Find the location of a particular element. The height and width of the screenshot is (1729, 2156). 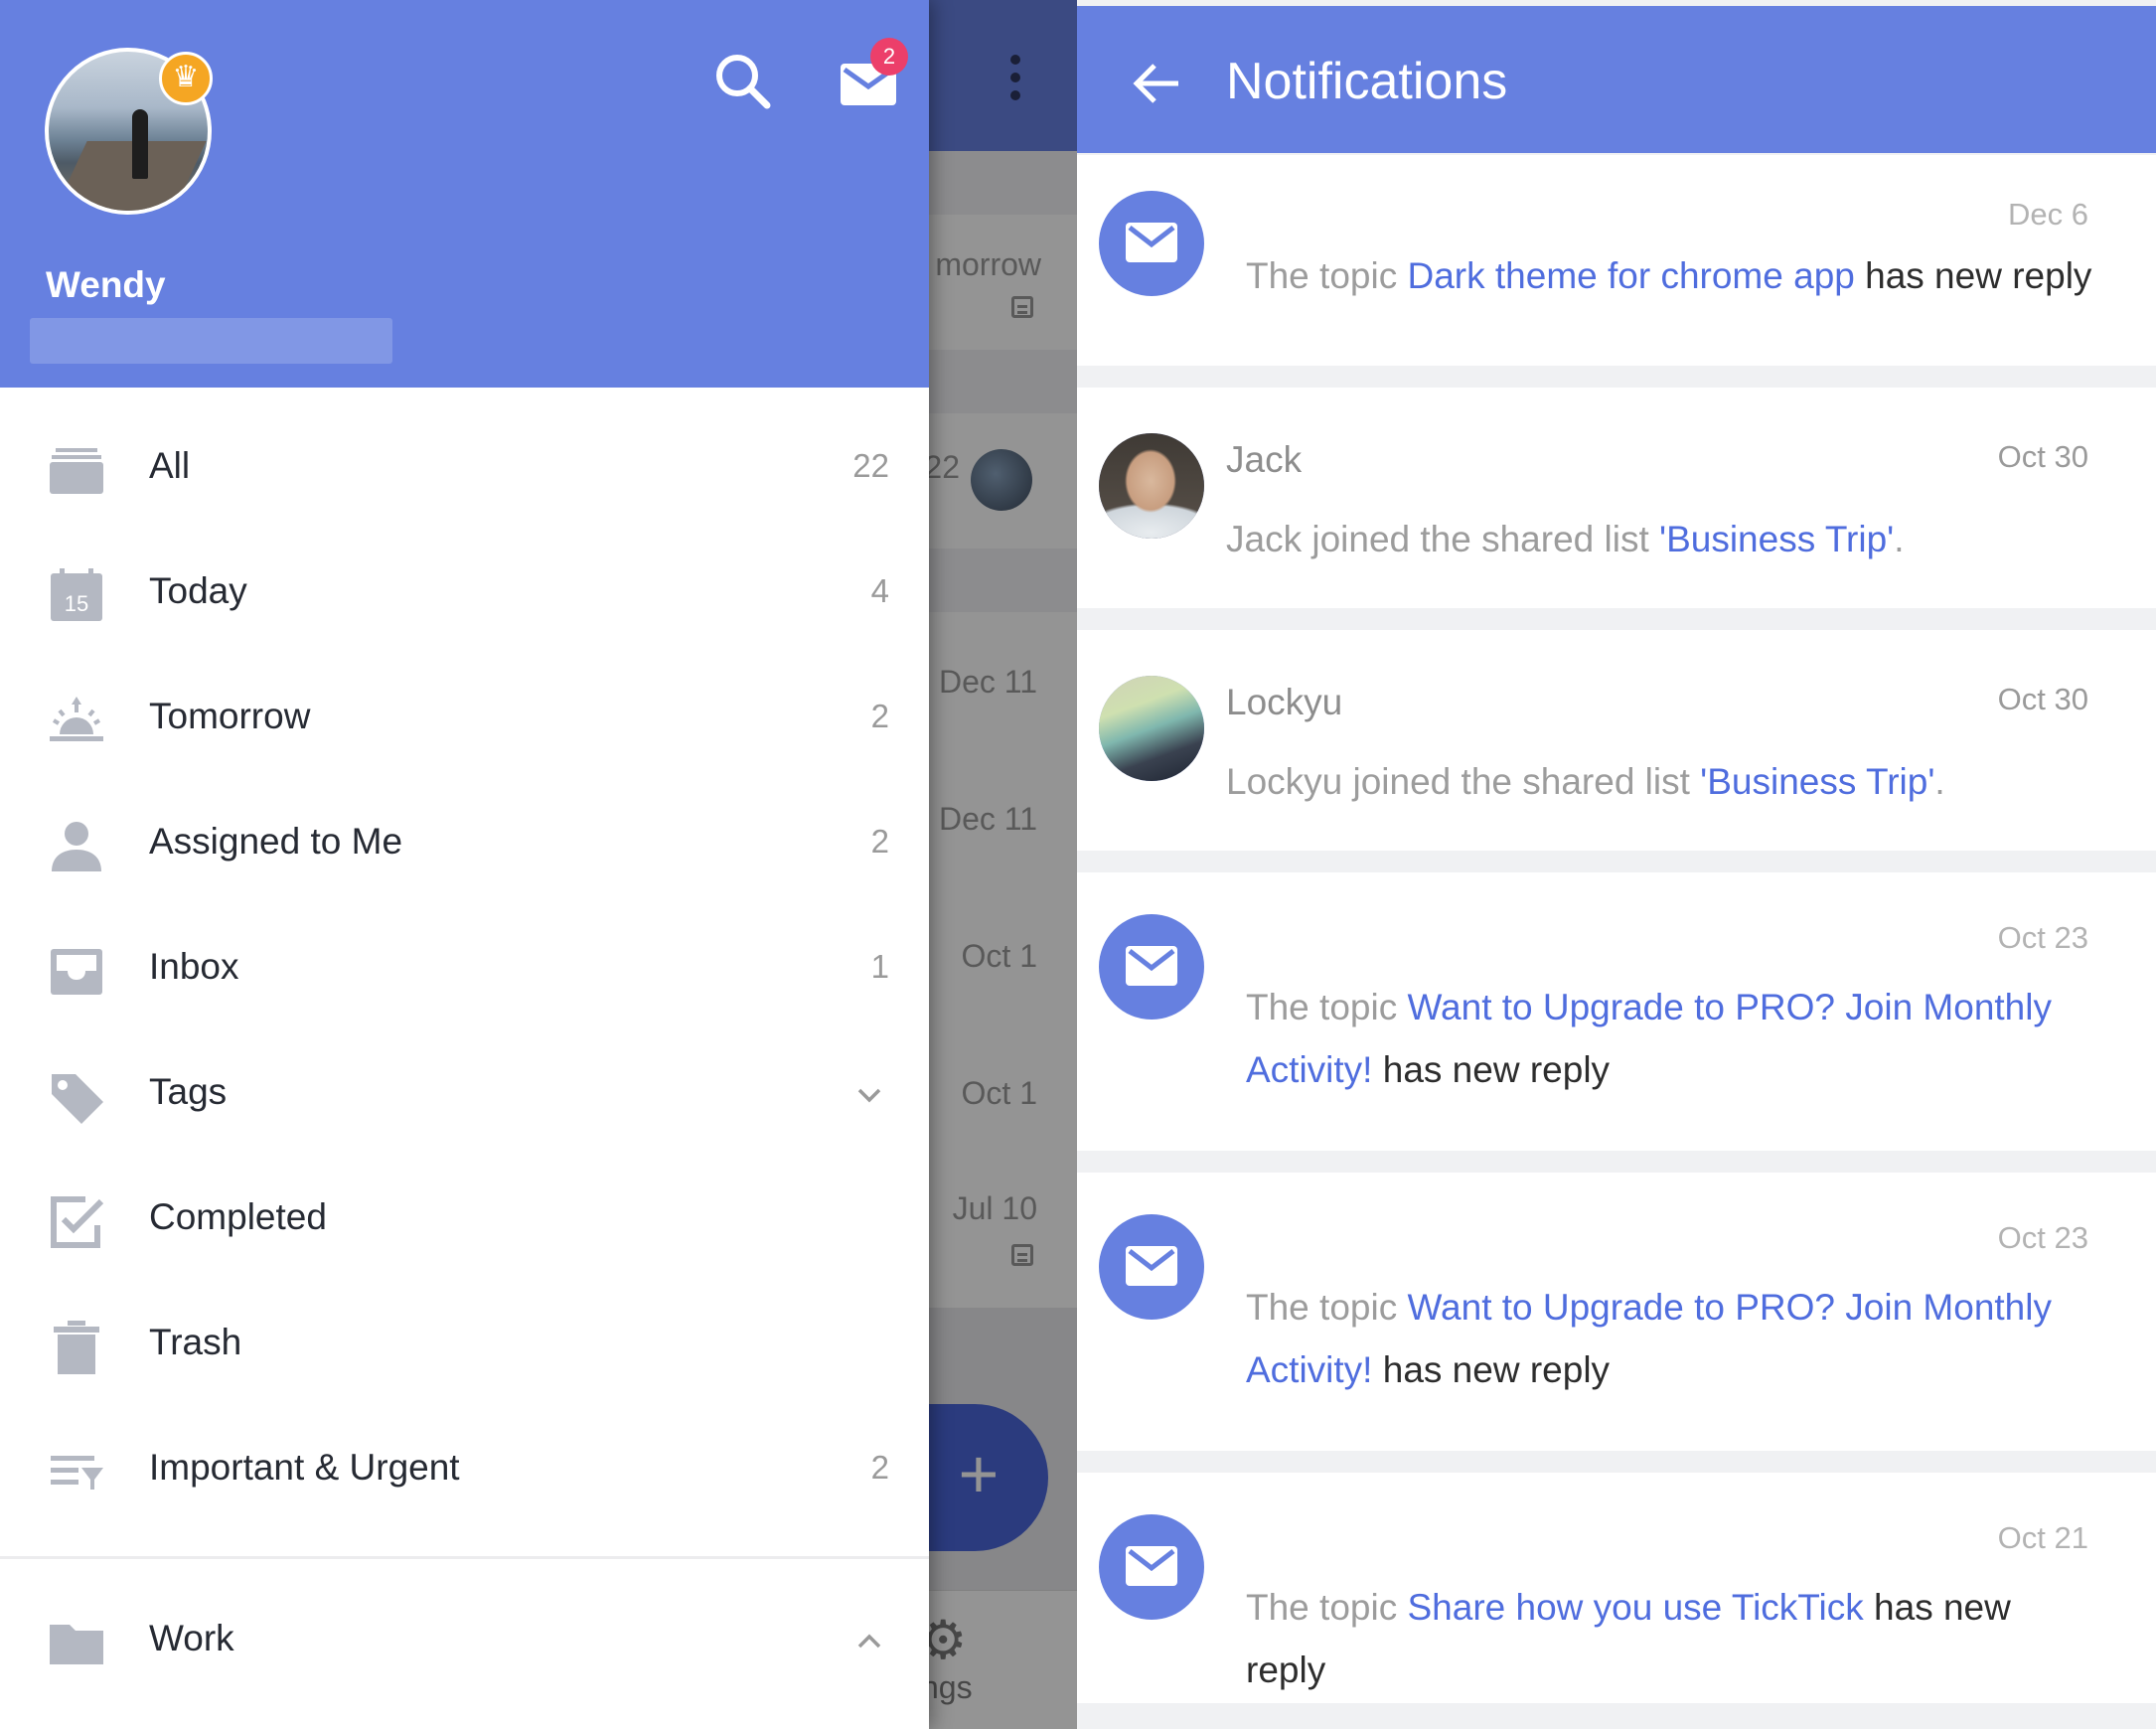

search-icon is located at coordinates (743, 81).